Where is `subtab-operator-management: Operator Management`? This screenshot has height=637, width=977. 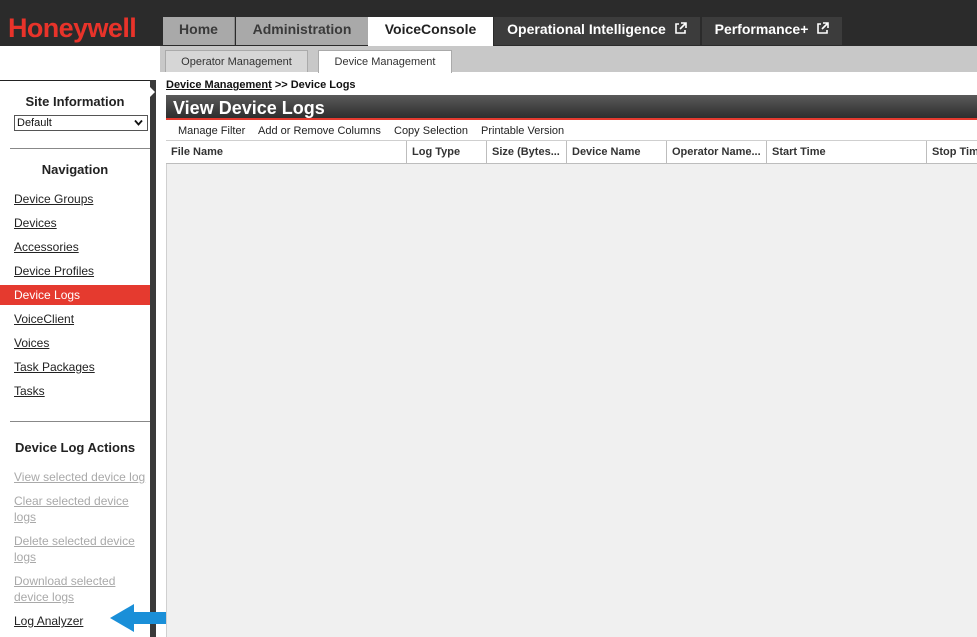 subtab-operator-management: Operator Management is located at coordinates (236, 61).